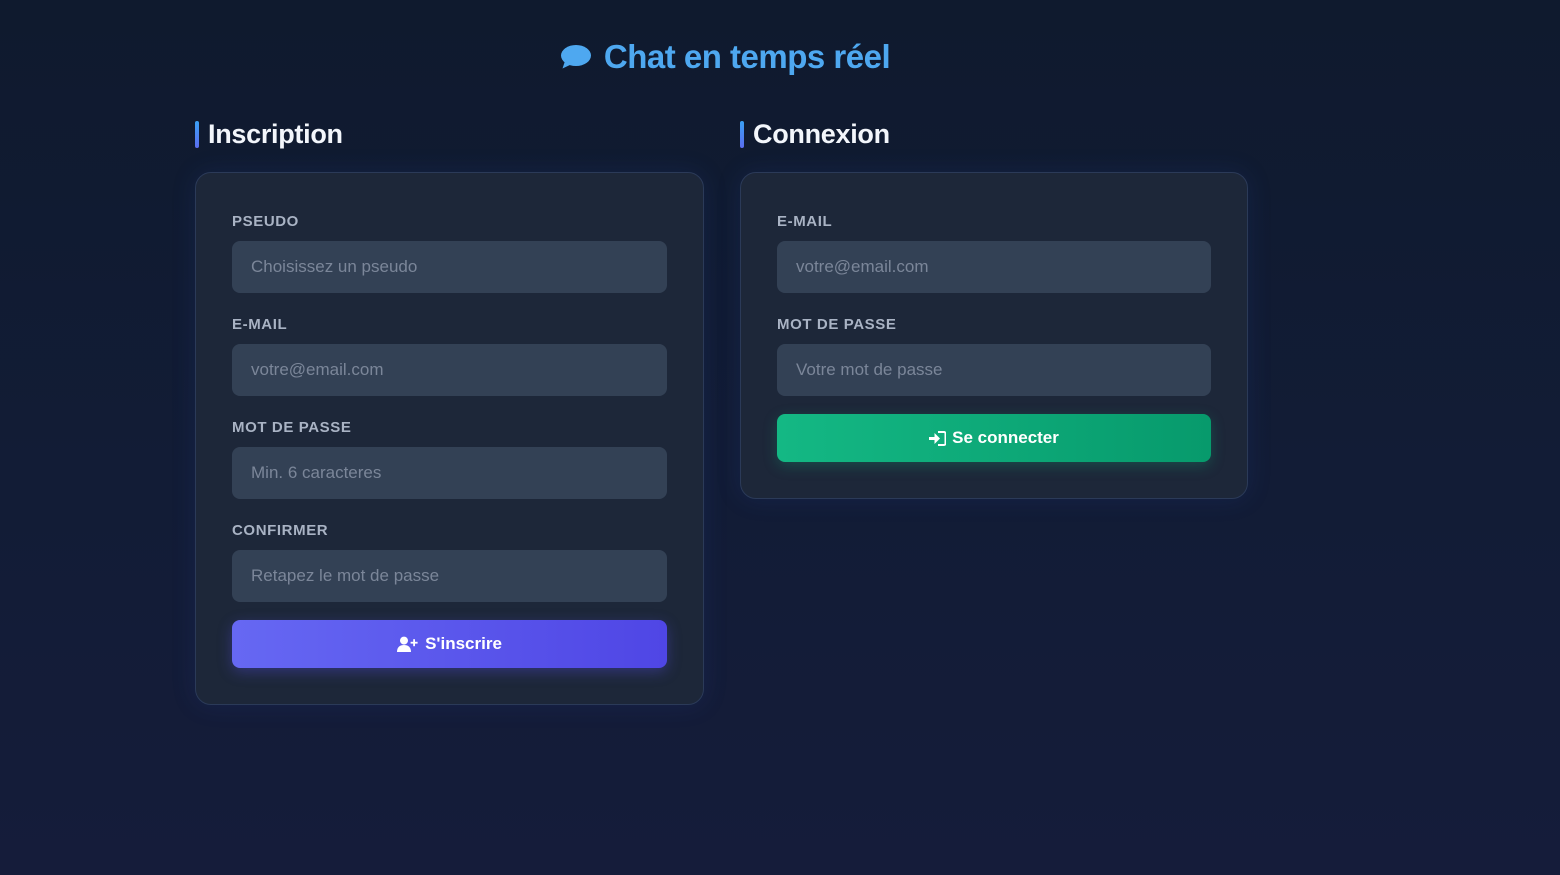 Image resolution: width=1560 pixels, height=875 pixels. I want to click on login-email-input, so click(994, 267).